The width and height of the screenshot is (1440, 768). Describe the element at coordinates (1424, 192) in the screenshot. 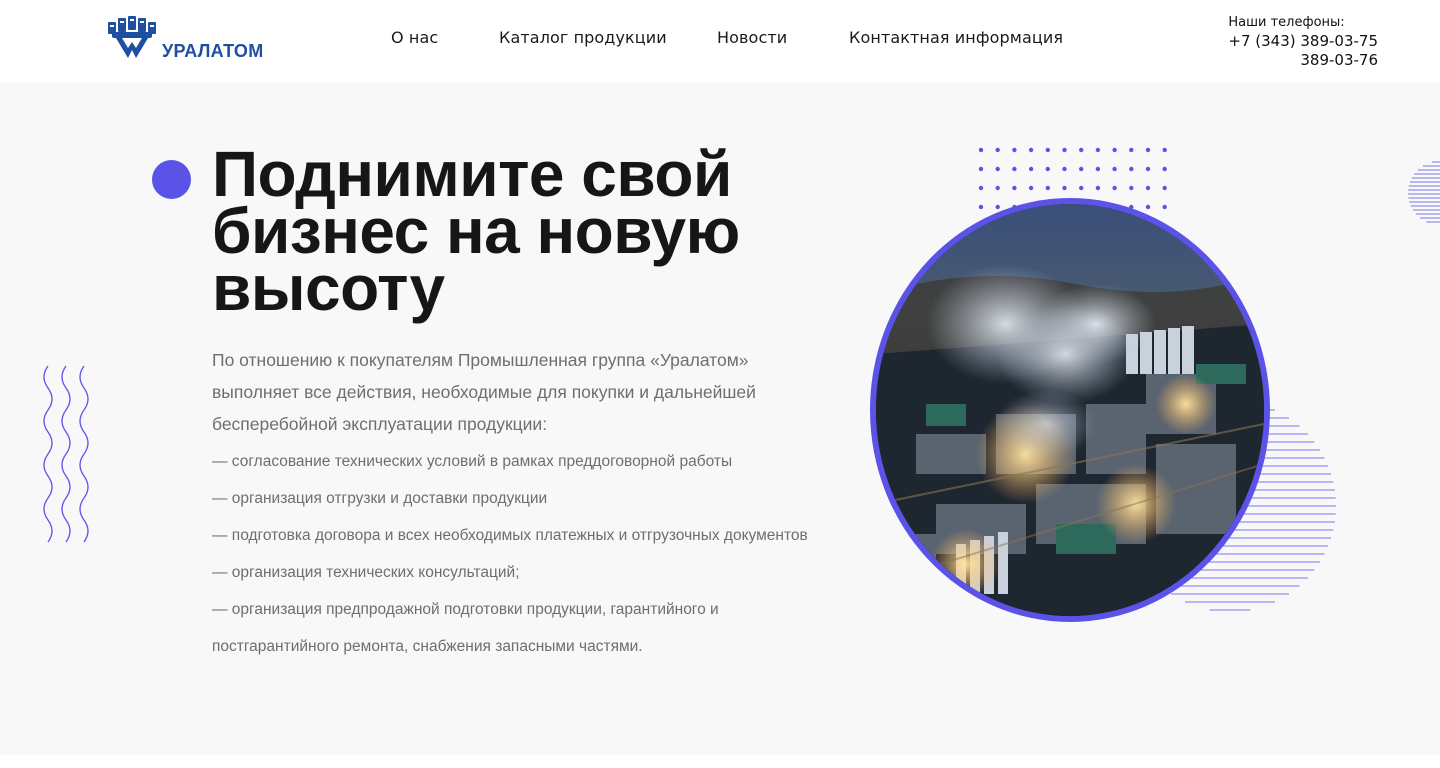

I see `edge-stripes-icon` at that location.